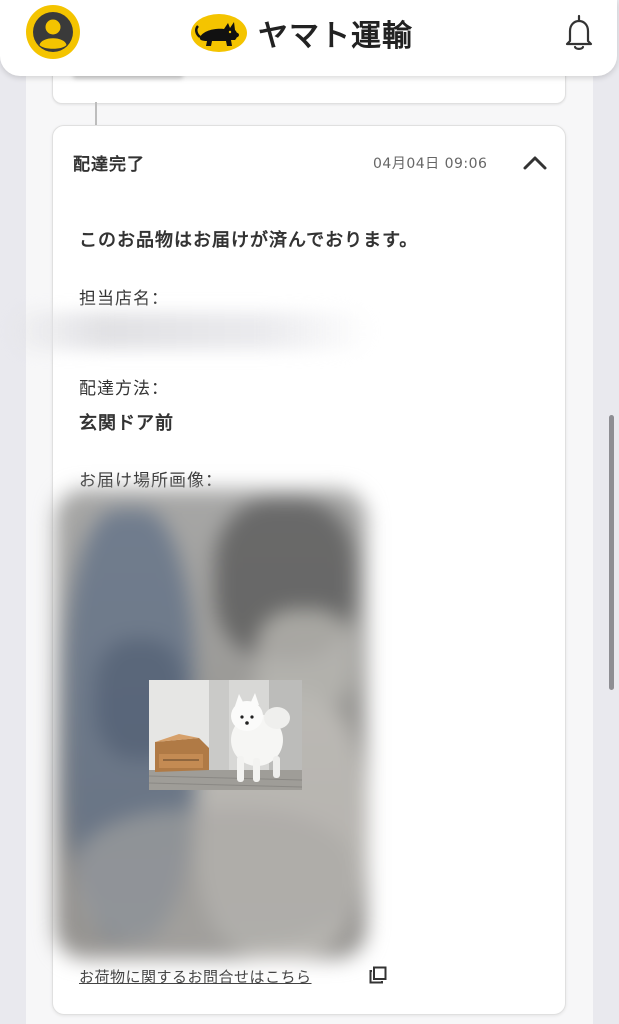 The height and width of the screenshot is (1024, 619). Describe the element at coordinates (430, 164) in the screenshot. I see `status-timestamp: 04月04日 09:06` at that location.